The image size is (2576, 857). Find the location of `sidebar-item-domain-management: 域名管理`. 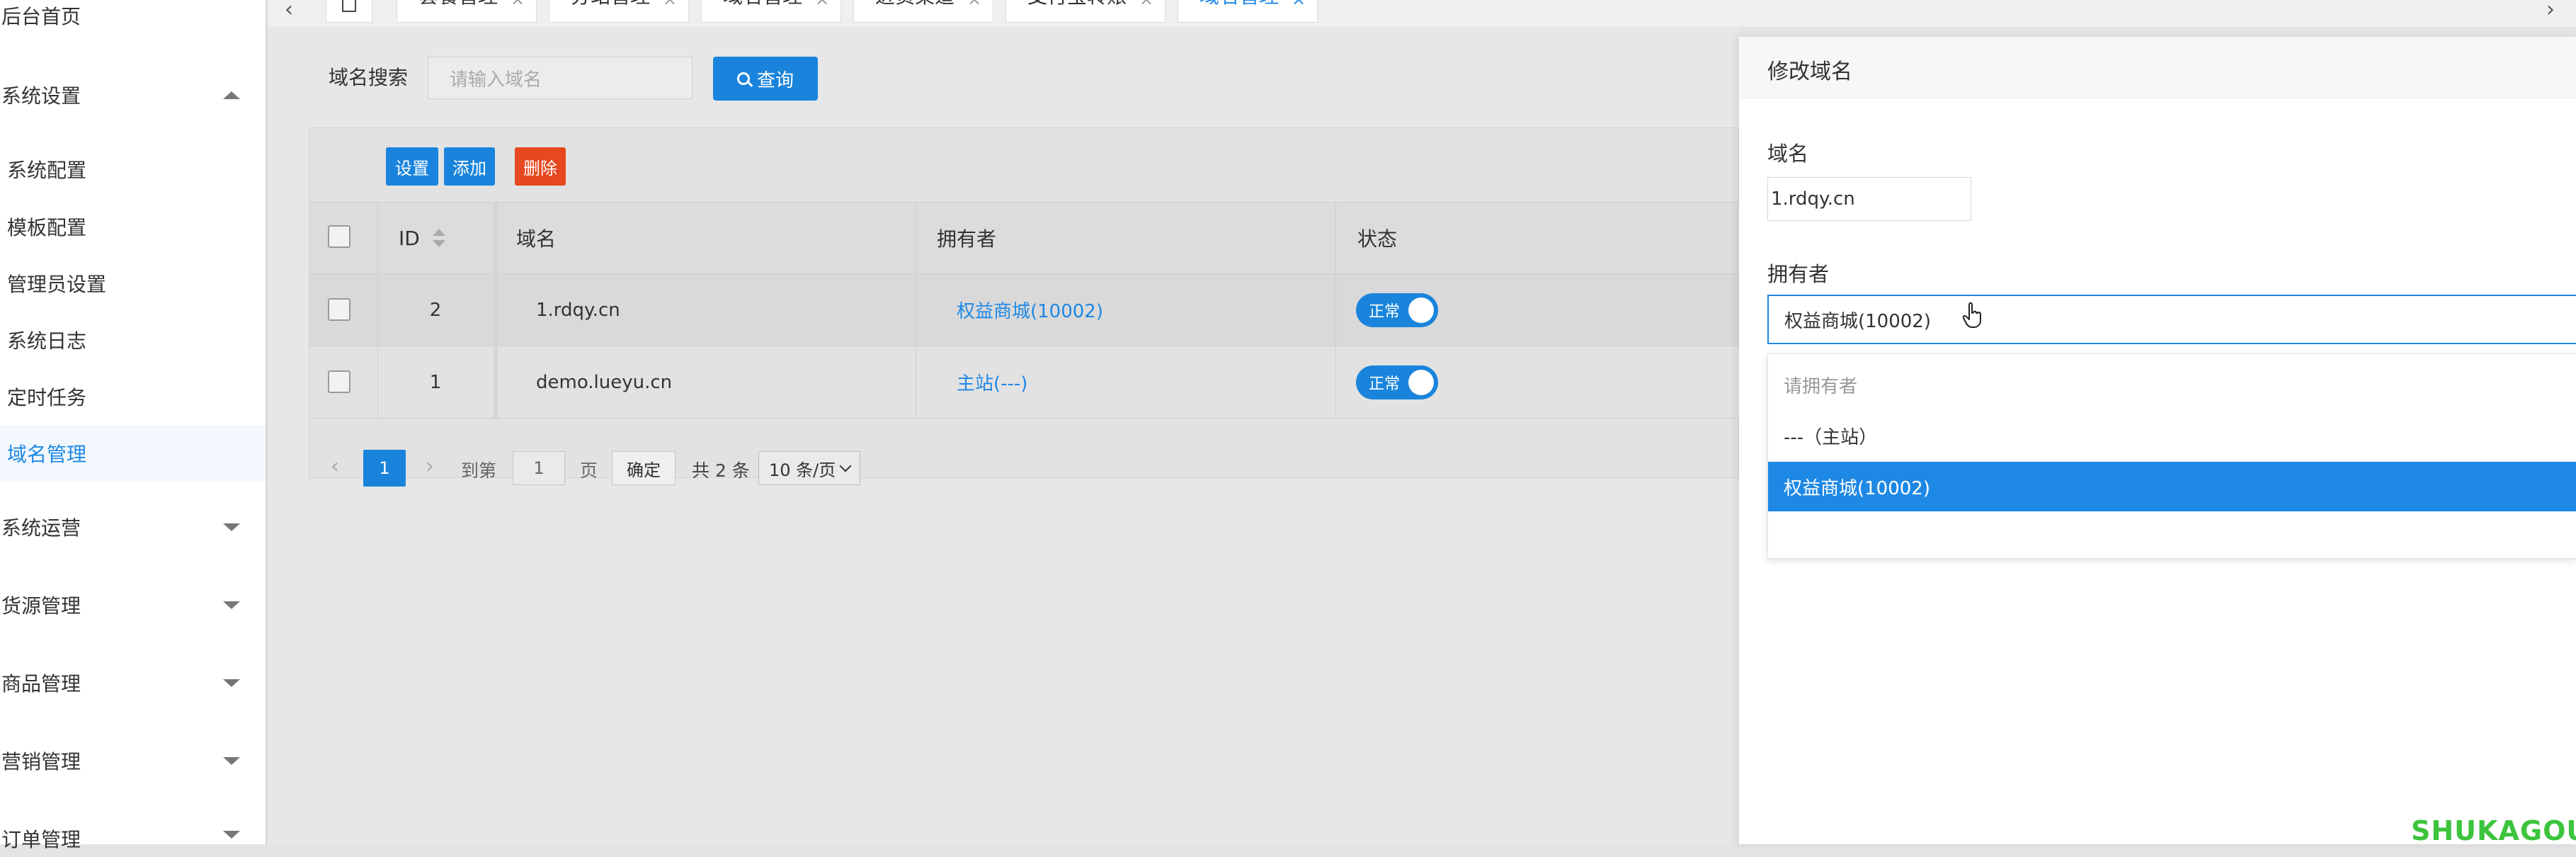

sidebar-item-domain-management: 域名管理 is located at coordinates (137, 453).